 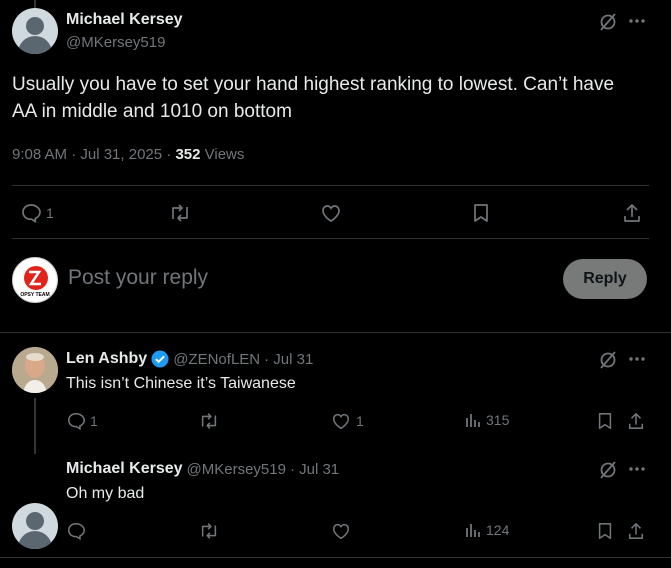 I want to click on reply-text: This isn’t Chinese it’s Taiwanese, so click(x=181, y=383).